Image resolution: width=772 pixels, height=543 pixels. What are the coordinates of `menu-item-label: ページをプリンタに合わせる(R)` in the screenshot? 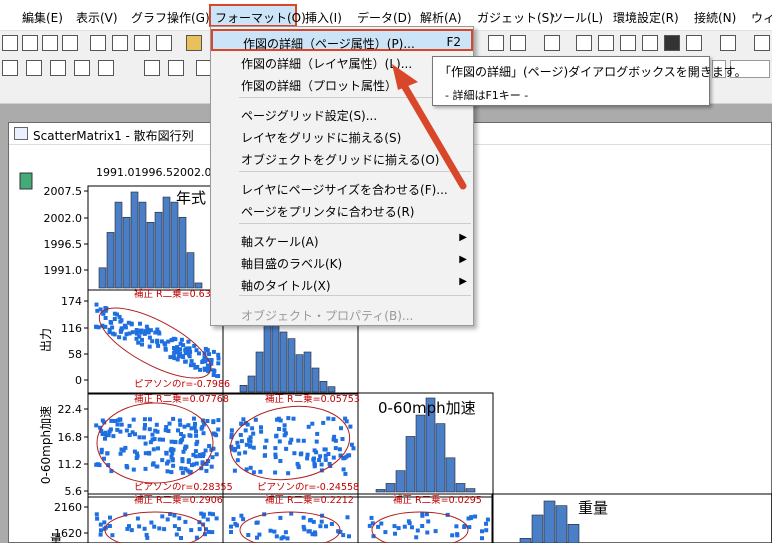 It's located at (328, 212).